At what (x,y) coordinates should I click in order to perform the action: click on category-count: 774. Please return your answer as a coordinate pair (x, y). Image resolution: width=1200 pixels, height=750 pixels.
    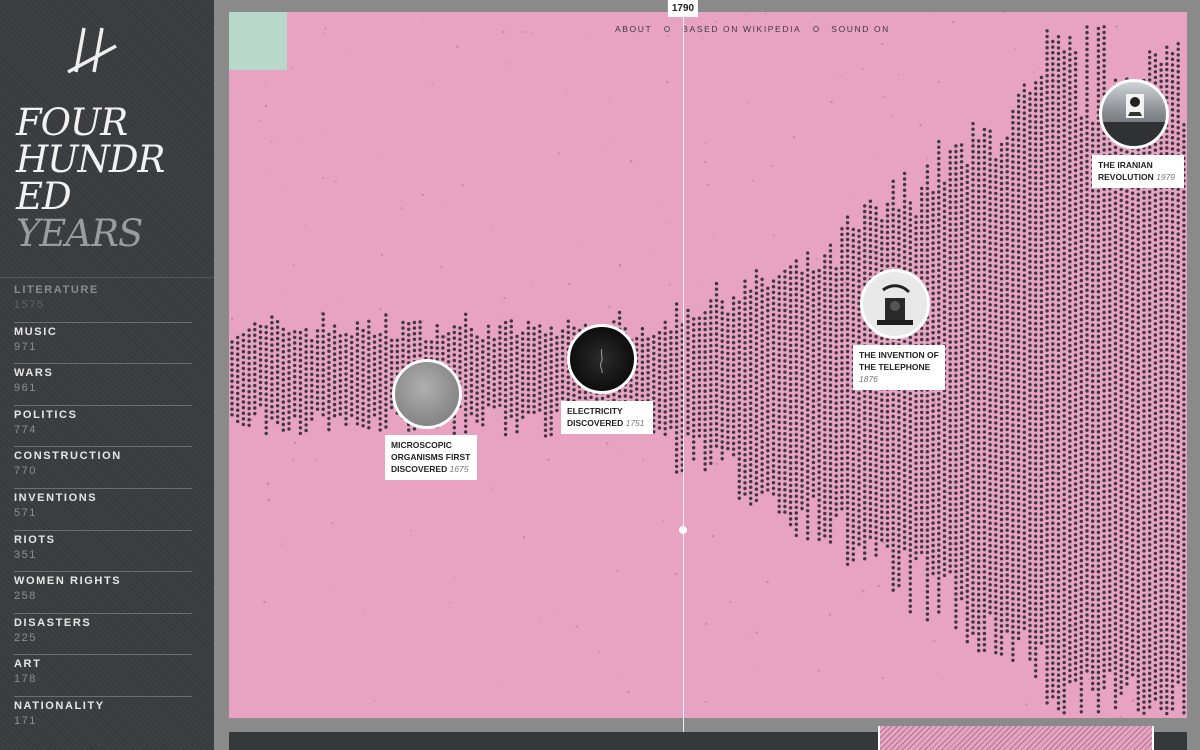
    Looking at the image, I should click on (25, 429).